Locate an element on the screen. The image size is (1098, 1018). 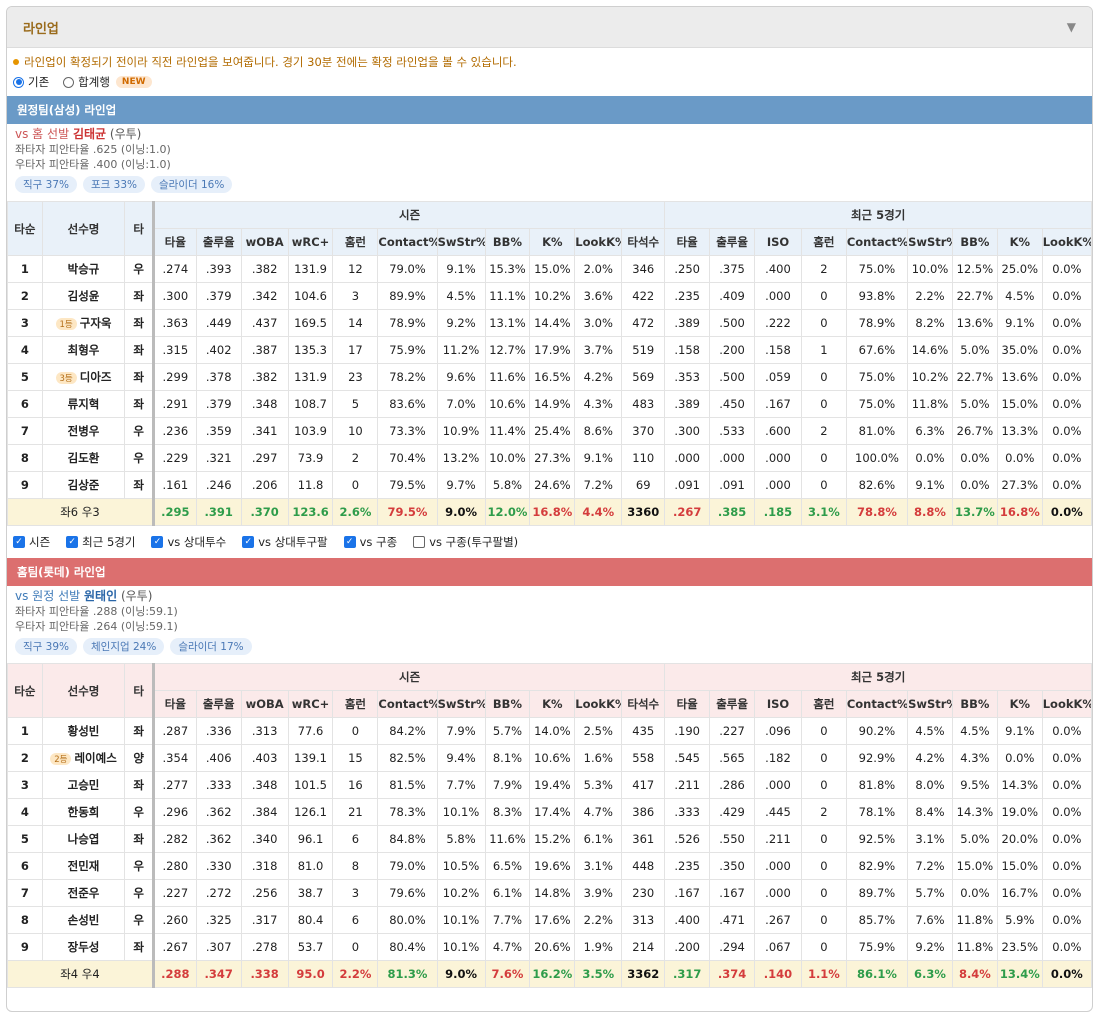
player-name-cell: 장두성 is located at coordinates (83, 947).